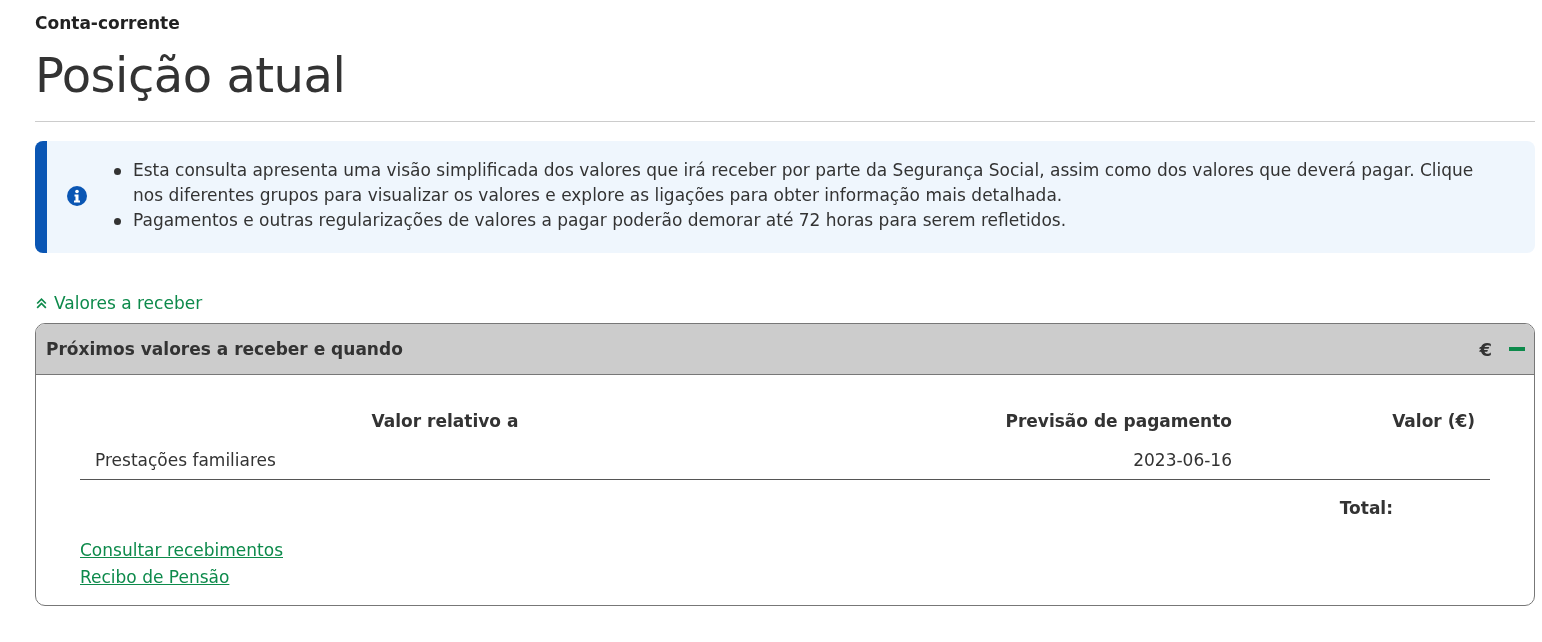 Image resolution: width=1542 pixels, height=642 pixels. I want to click on section-toggle: Valores a receber, so click(119, 303).